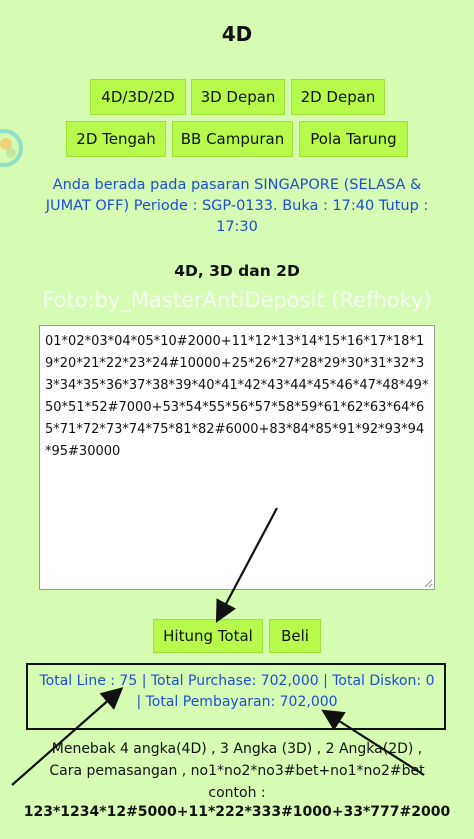 Image resolution: width=474 pixels, height=839 pixels. Describe the element at coordinates (237, 34) in the screenshot. I see `page-title: 4D` at that location.